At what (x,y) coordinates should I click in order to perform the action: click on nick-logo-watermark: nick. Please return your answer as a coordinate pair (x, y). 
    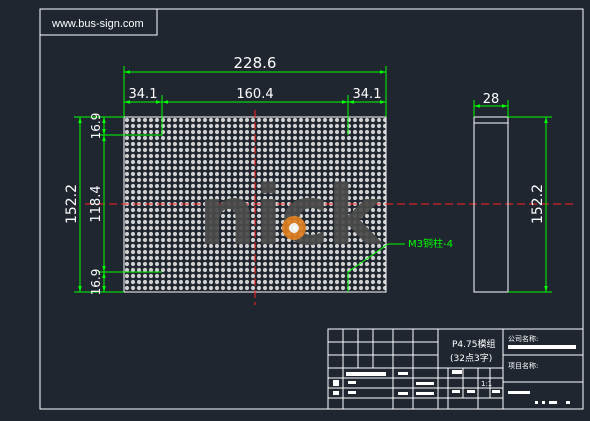
    Looking at the image, I should click on (292, 216).